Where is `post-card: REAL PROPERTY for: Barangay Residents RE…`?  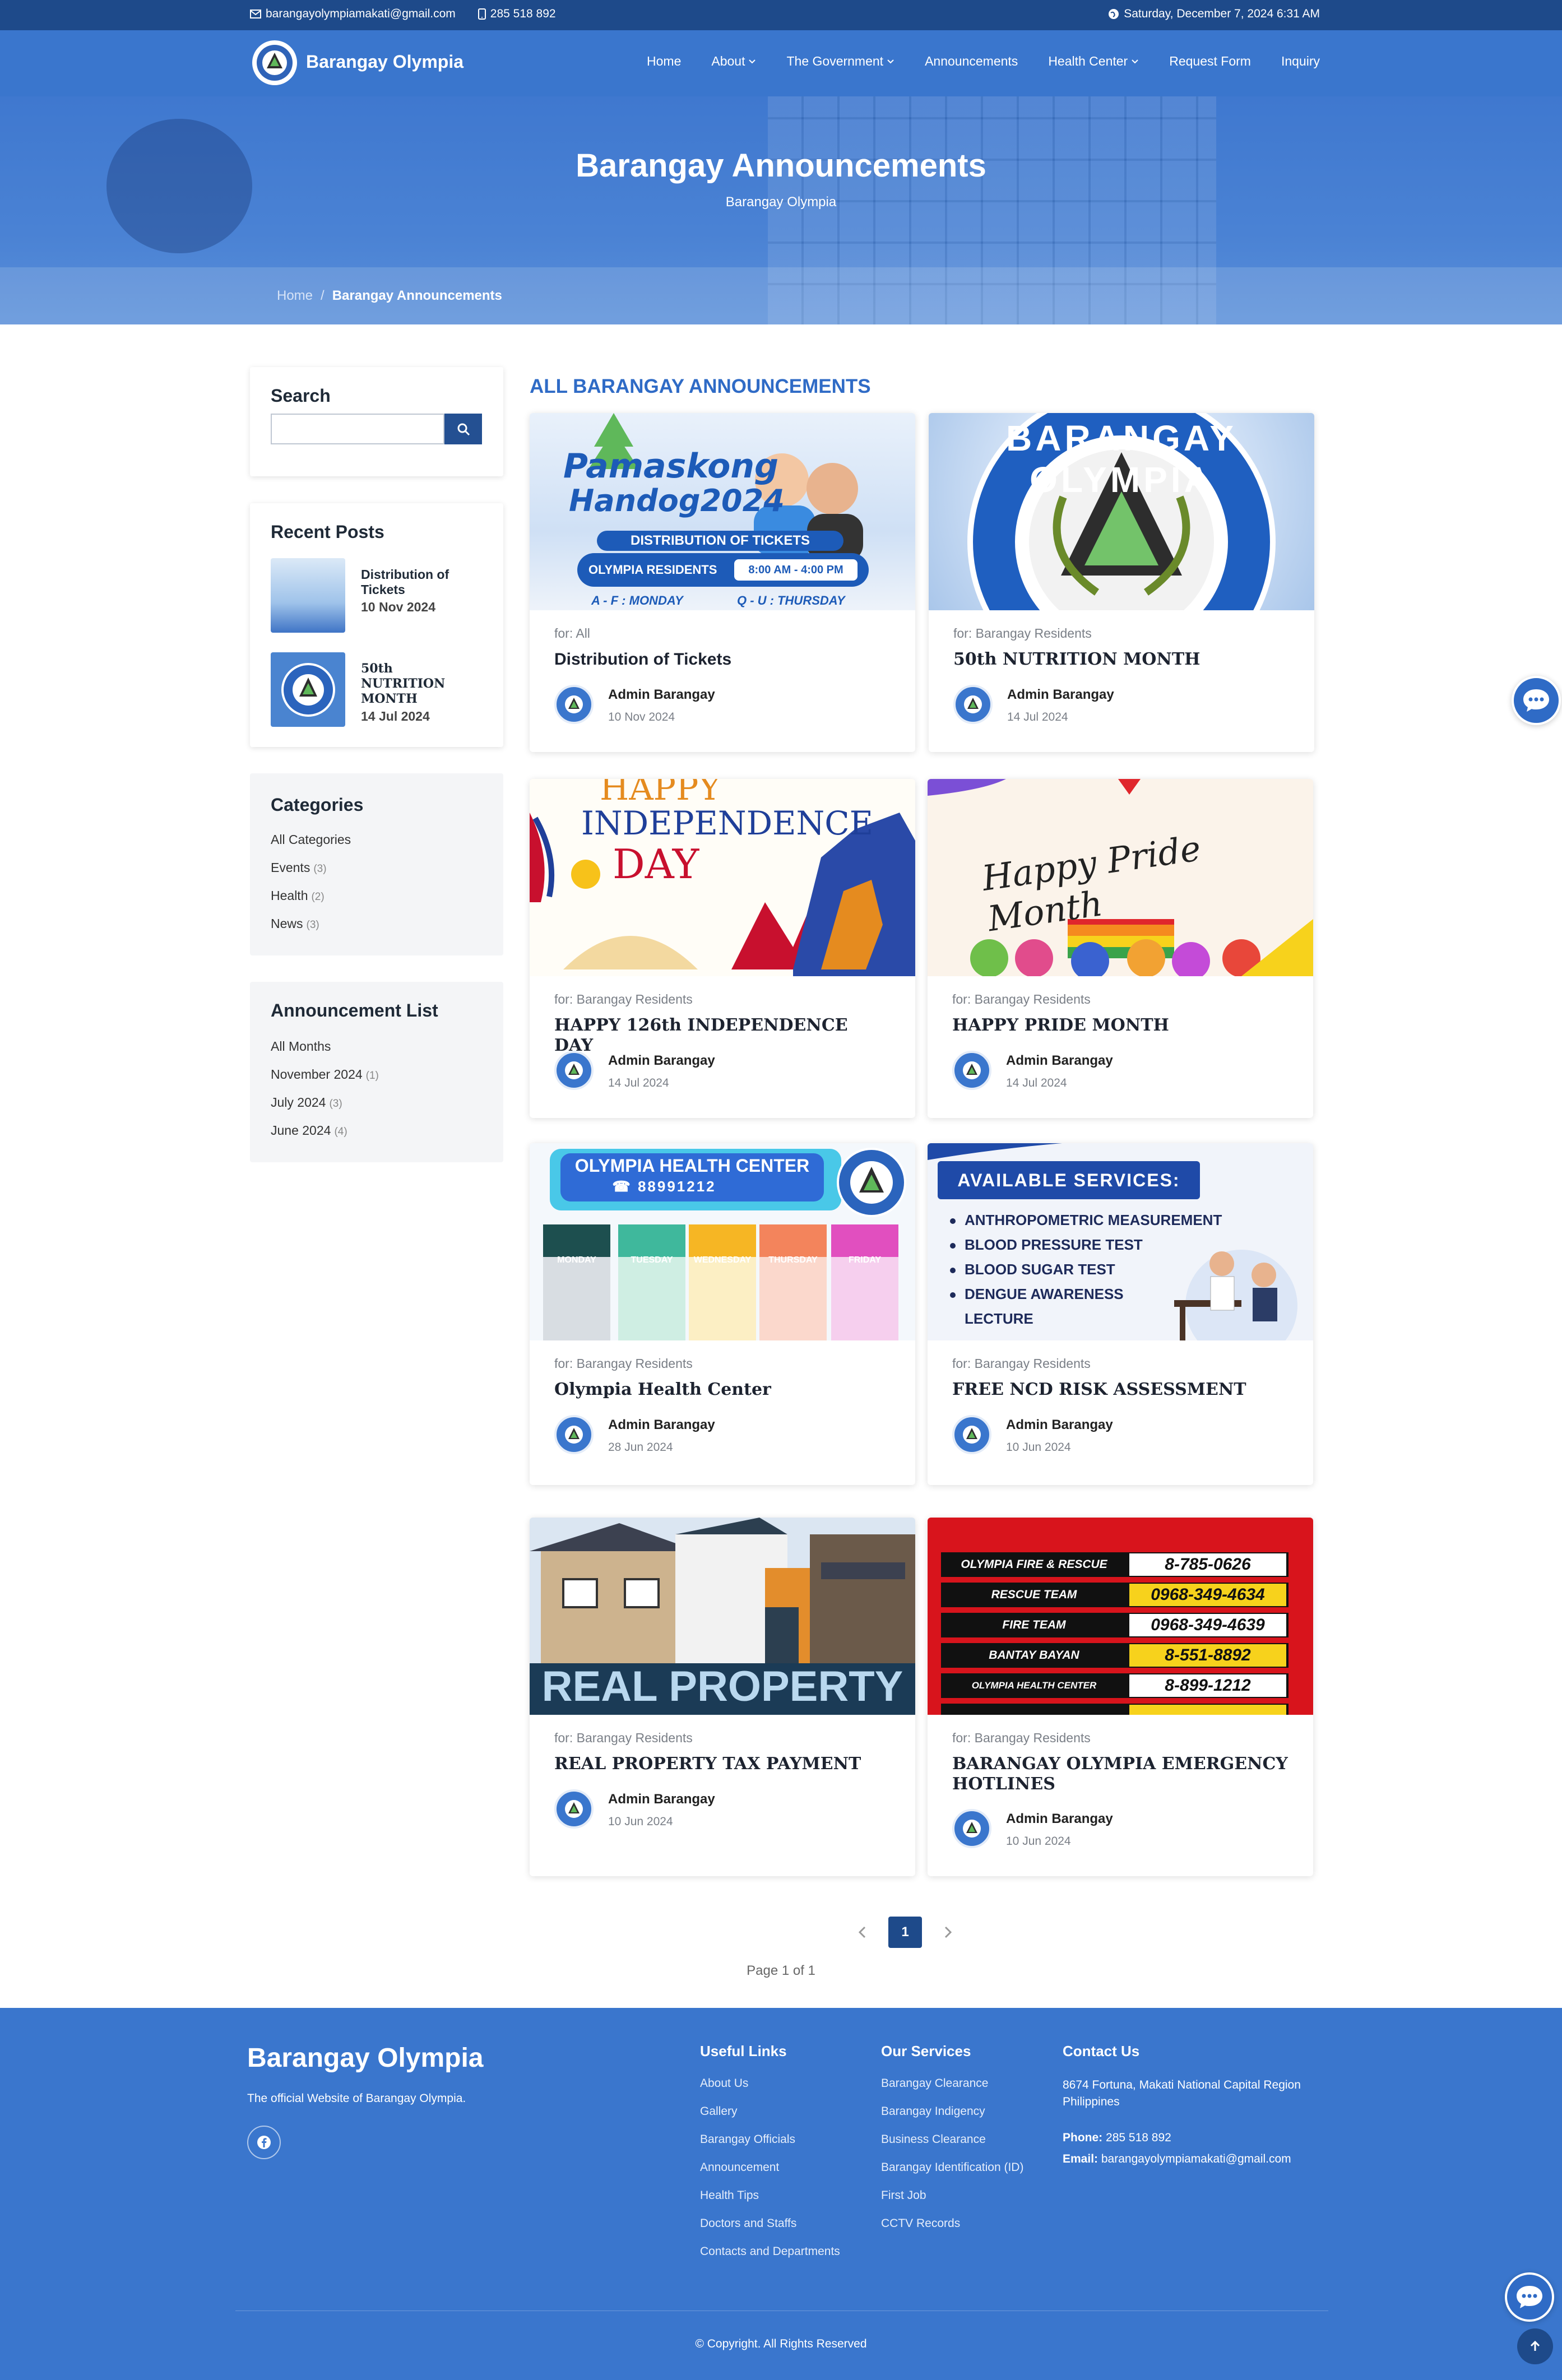
post-card: REAL PROPERTY for: Barangay Residents RE… is located at coordinates (722, 1697).